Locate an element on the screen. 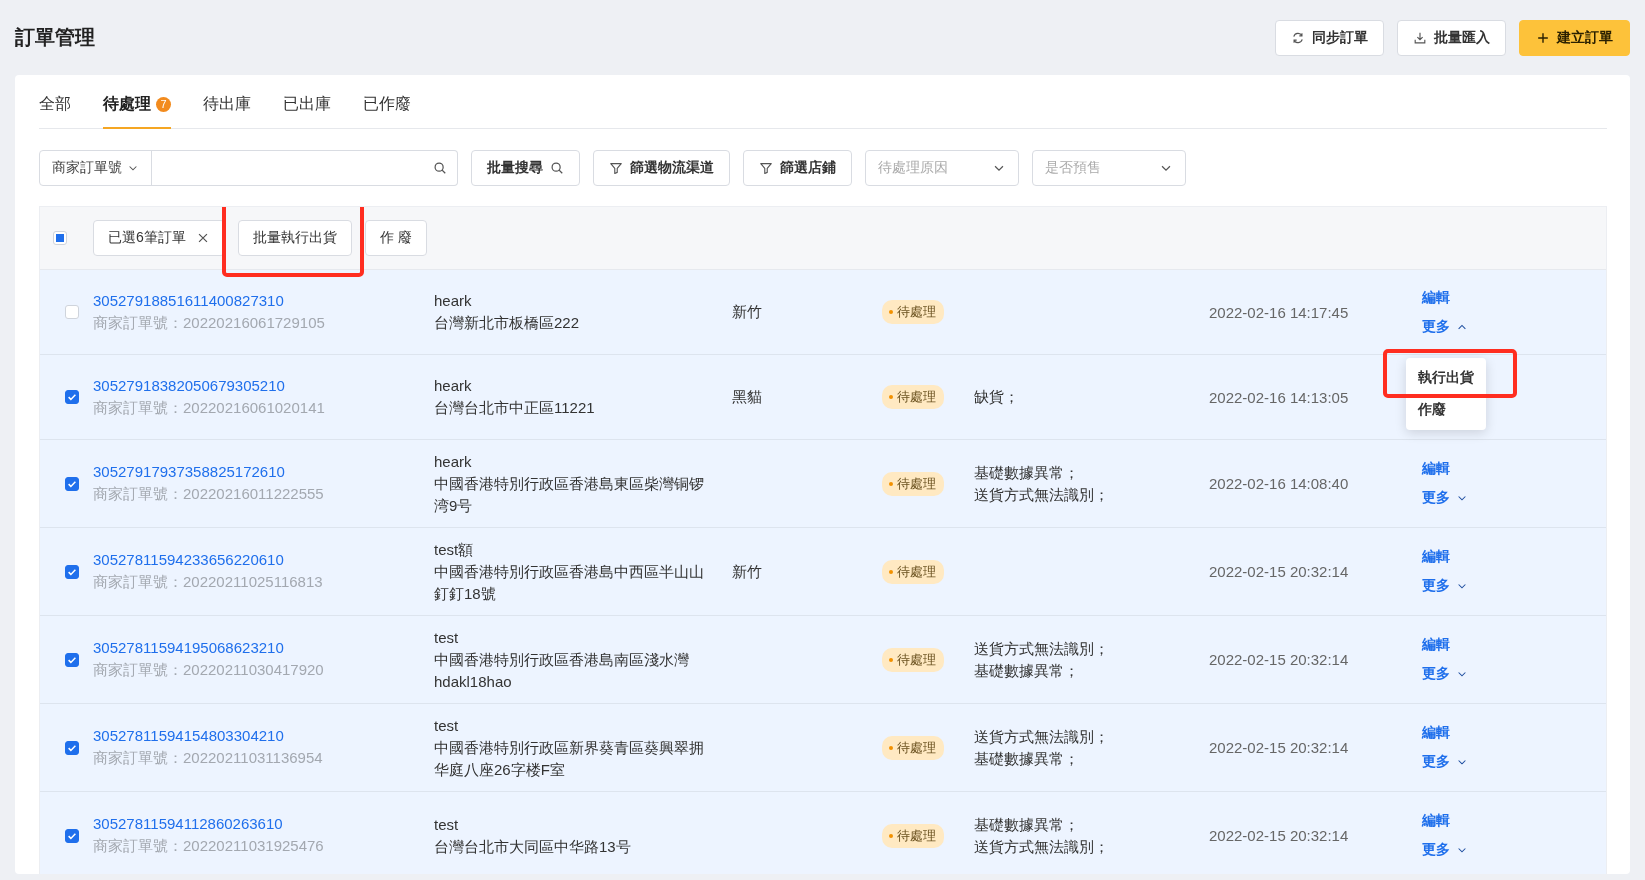 The height and width of the screenshot is (880, 1645). address: 台灣台北市大同區中华路13号 is located at coordinates (533, 846).